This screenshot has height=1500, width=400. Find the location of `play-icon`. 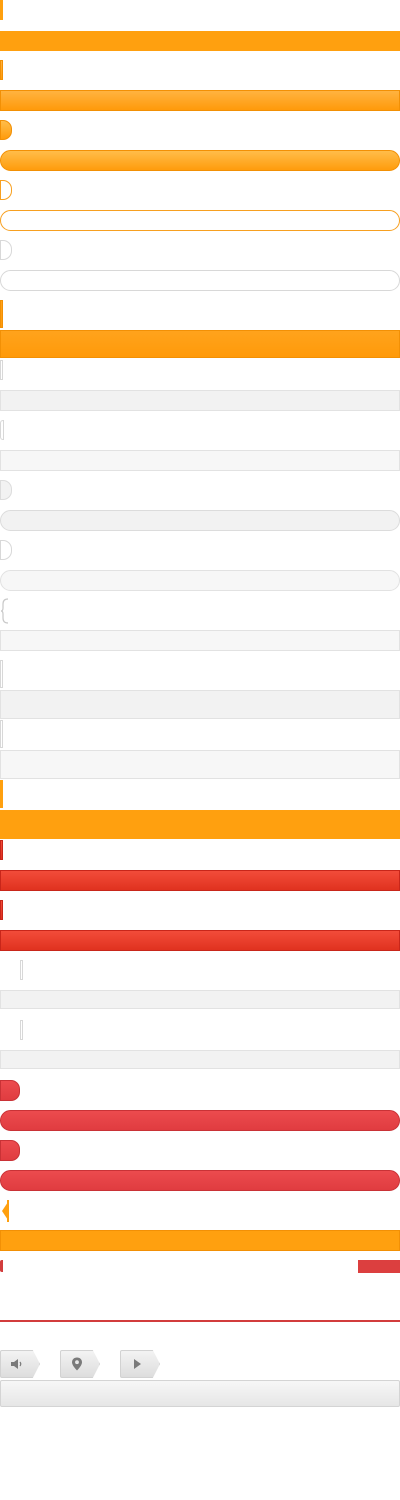

play-icon is located at coordinates (137, 1364).